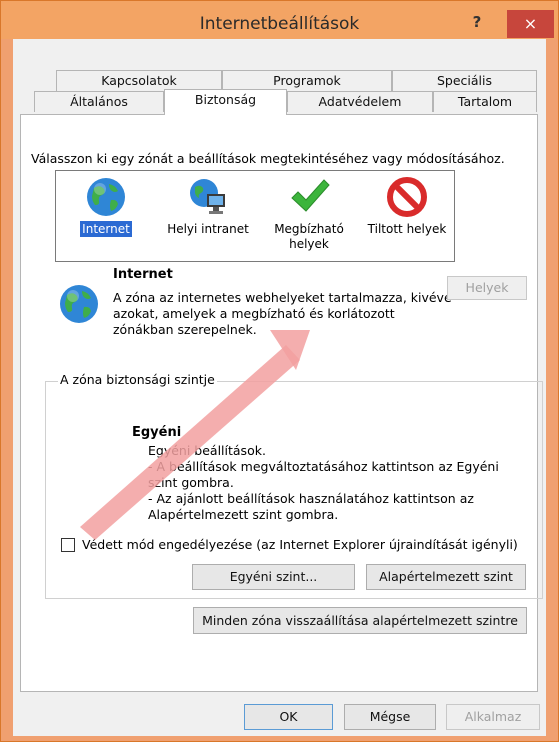 This screenshot has width=559, height=742. What do you see at coordinates (68, 545) in the screenshot?
I see `protected-mode-checkbox` at bounding box center [68, 545].